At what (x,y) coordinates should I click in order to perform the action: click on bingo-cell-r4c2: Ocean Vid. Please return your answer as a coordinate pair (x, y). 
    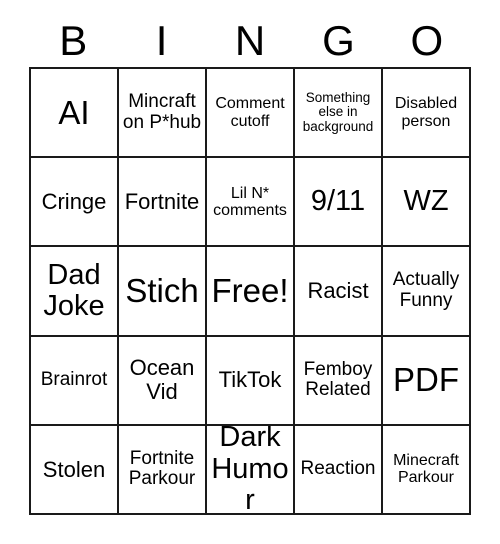
    Looking at the image, I should click on (163, 381).